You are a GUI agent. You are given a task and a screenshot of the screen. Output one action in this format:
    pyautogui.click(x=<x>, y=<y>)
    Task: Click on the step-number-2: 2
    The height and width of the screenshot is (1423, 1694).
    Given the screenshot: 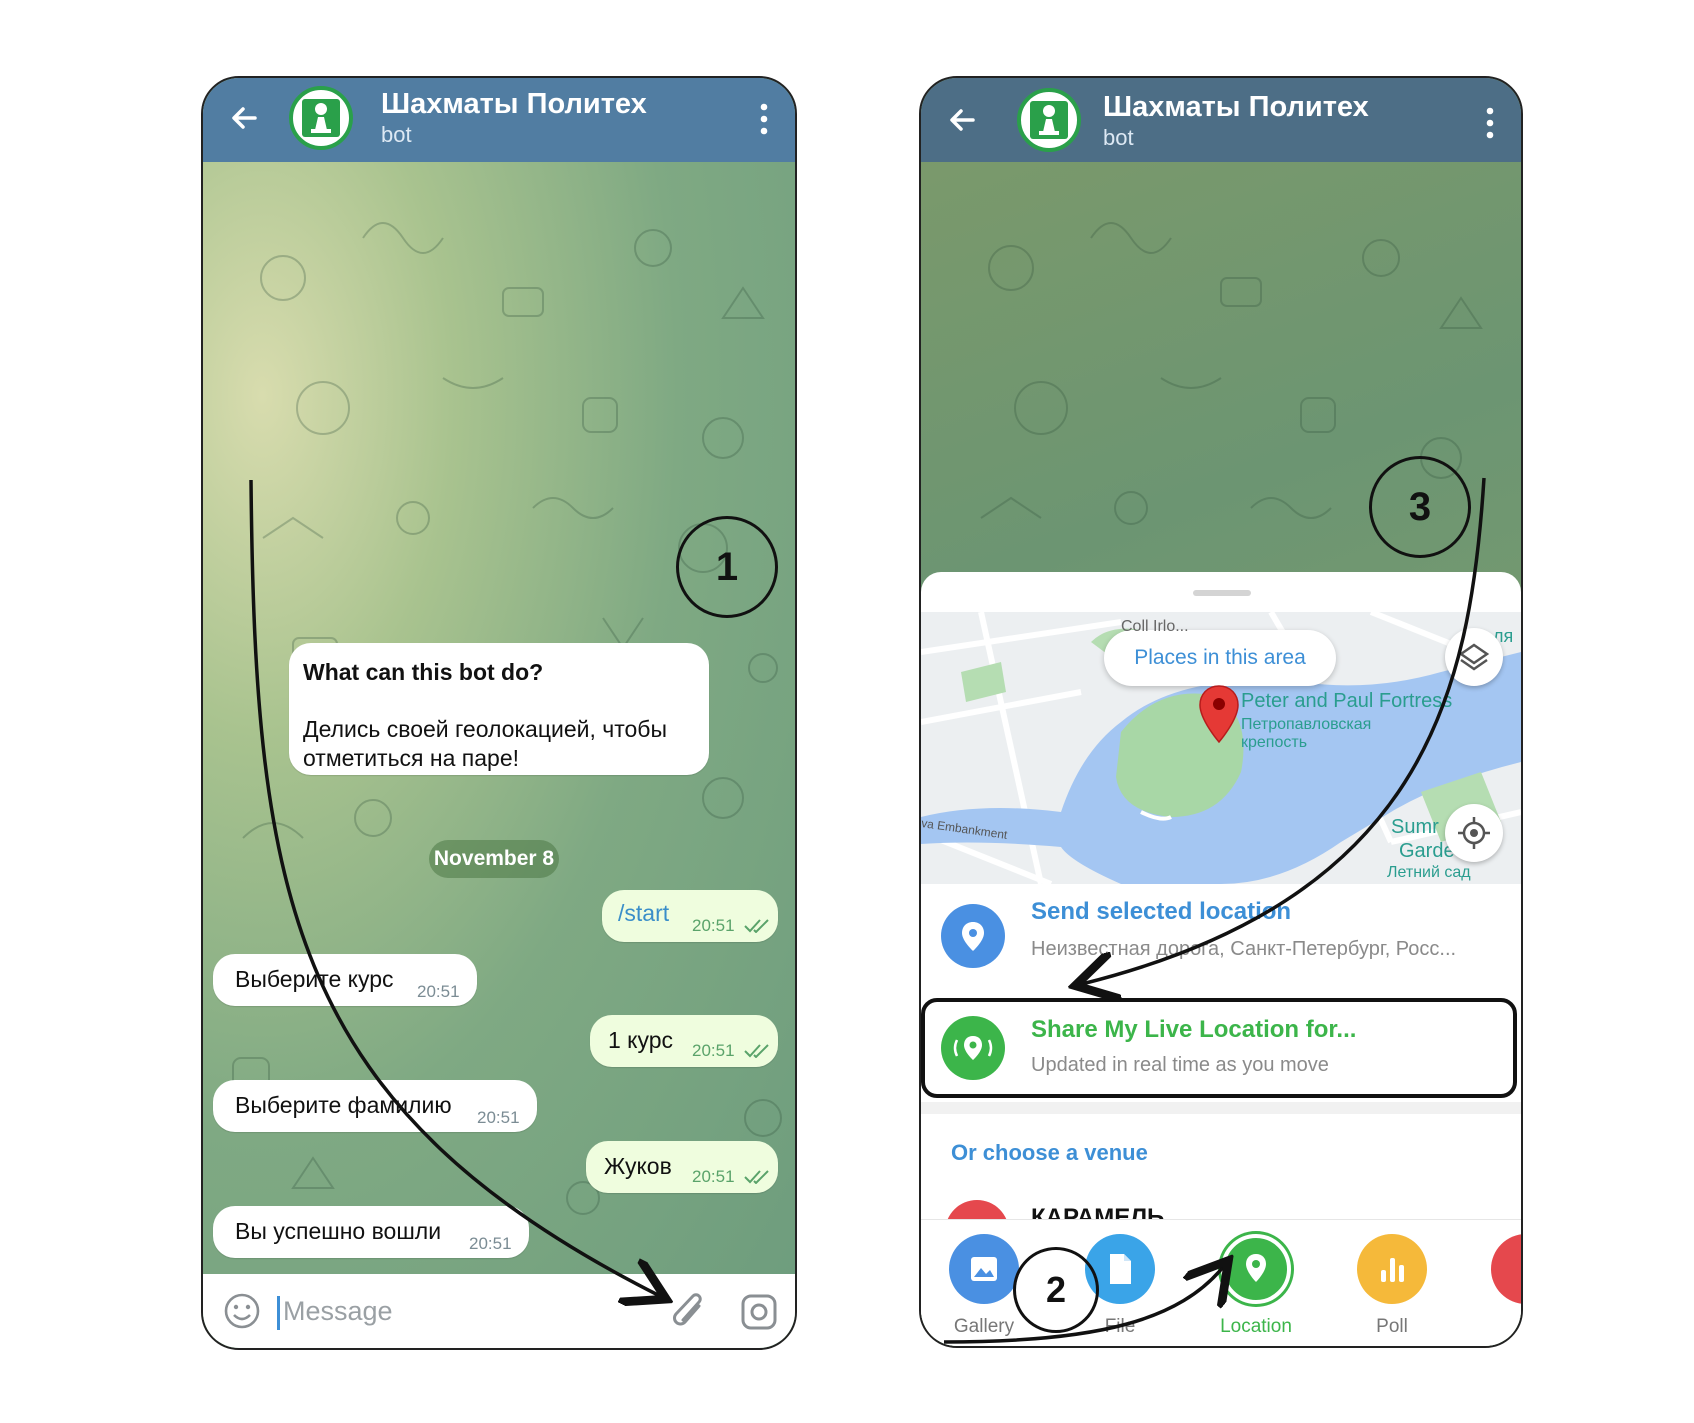 What is the action you would take?
    pyautogui.click(x=1056, y=1290)
    